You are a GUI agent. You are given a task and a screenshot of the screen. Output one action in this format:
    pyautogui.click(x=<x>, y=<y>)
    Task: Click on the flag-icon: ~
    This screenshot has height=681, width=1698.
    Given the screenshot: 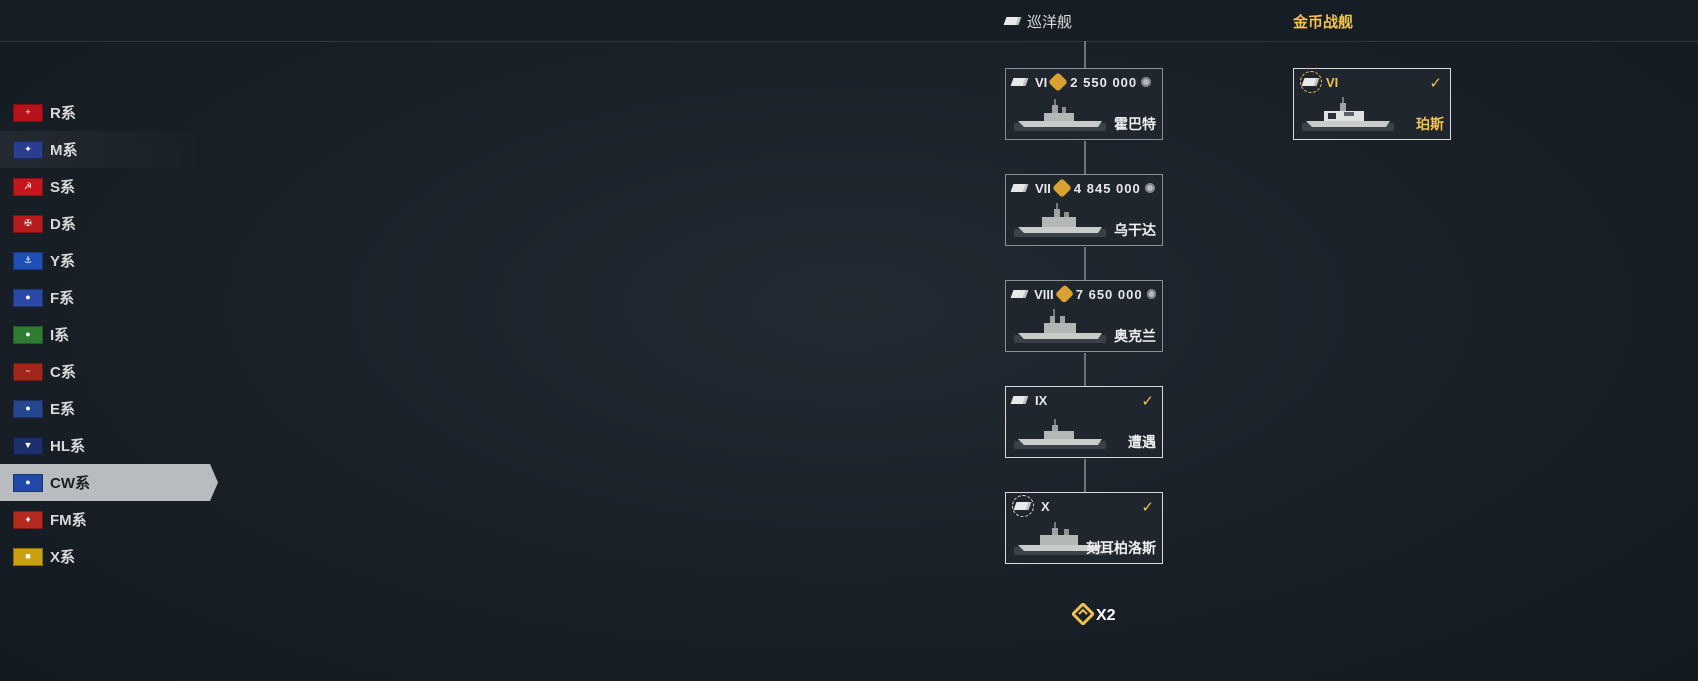 What is the action you would take?
    pyautogui.click(x=28, y=371)
    